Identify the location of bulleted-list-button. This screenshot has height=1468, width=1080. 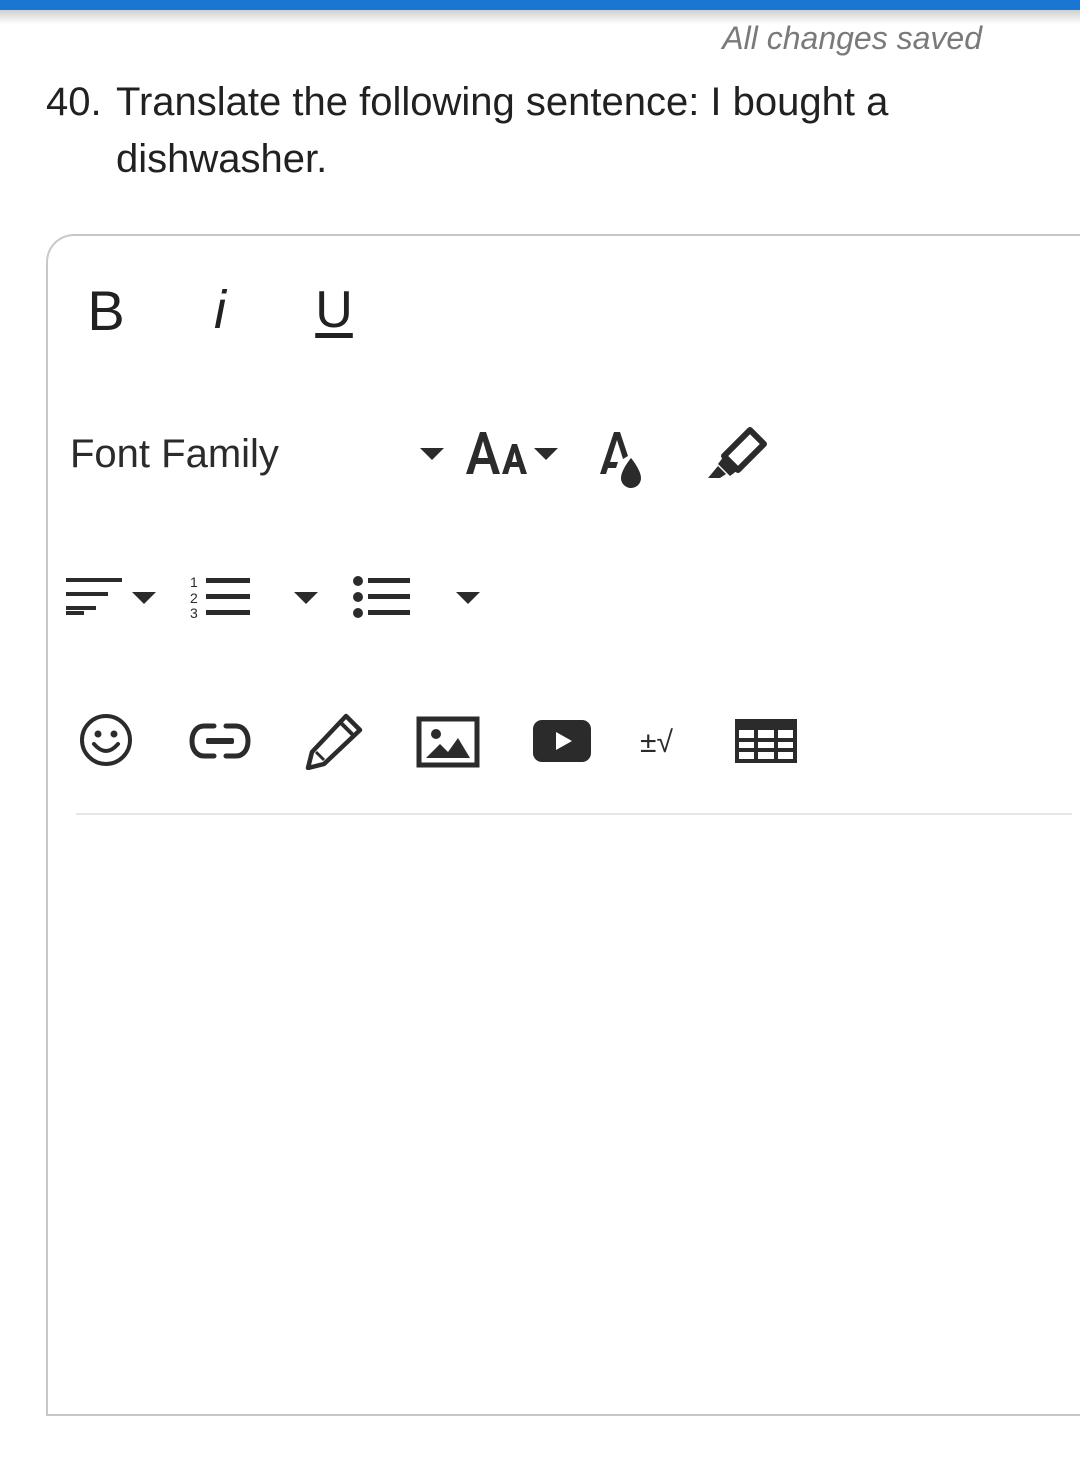
(418, 597).